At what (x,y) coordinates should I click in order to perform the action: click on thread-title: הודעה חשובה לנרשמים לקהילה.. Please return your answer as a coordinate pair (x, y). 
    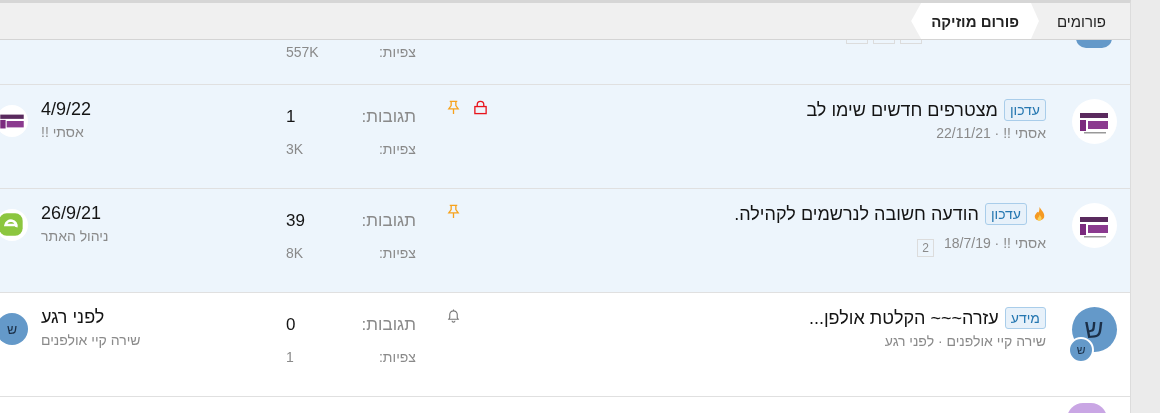
    Looking at the image, I should click on (856, 214).